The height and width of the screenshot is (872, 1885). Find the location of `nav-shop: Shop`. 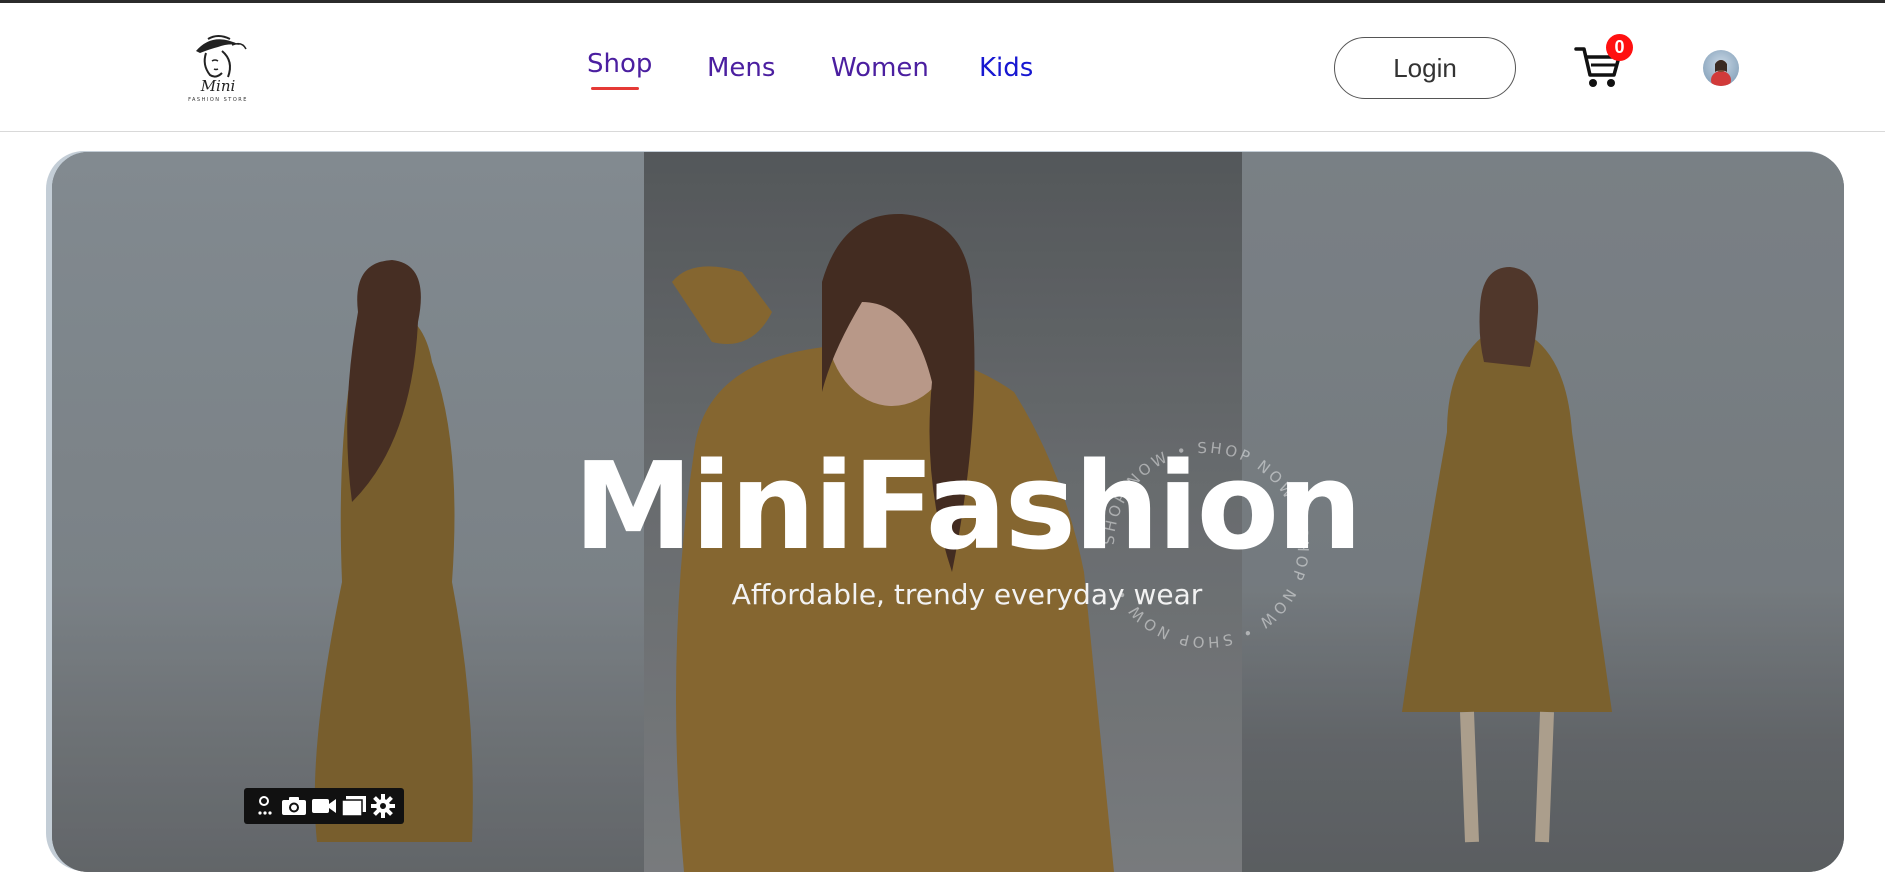

nav-shop: Shop is located at coordinates (620, 69).